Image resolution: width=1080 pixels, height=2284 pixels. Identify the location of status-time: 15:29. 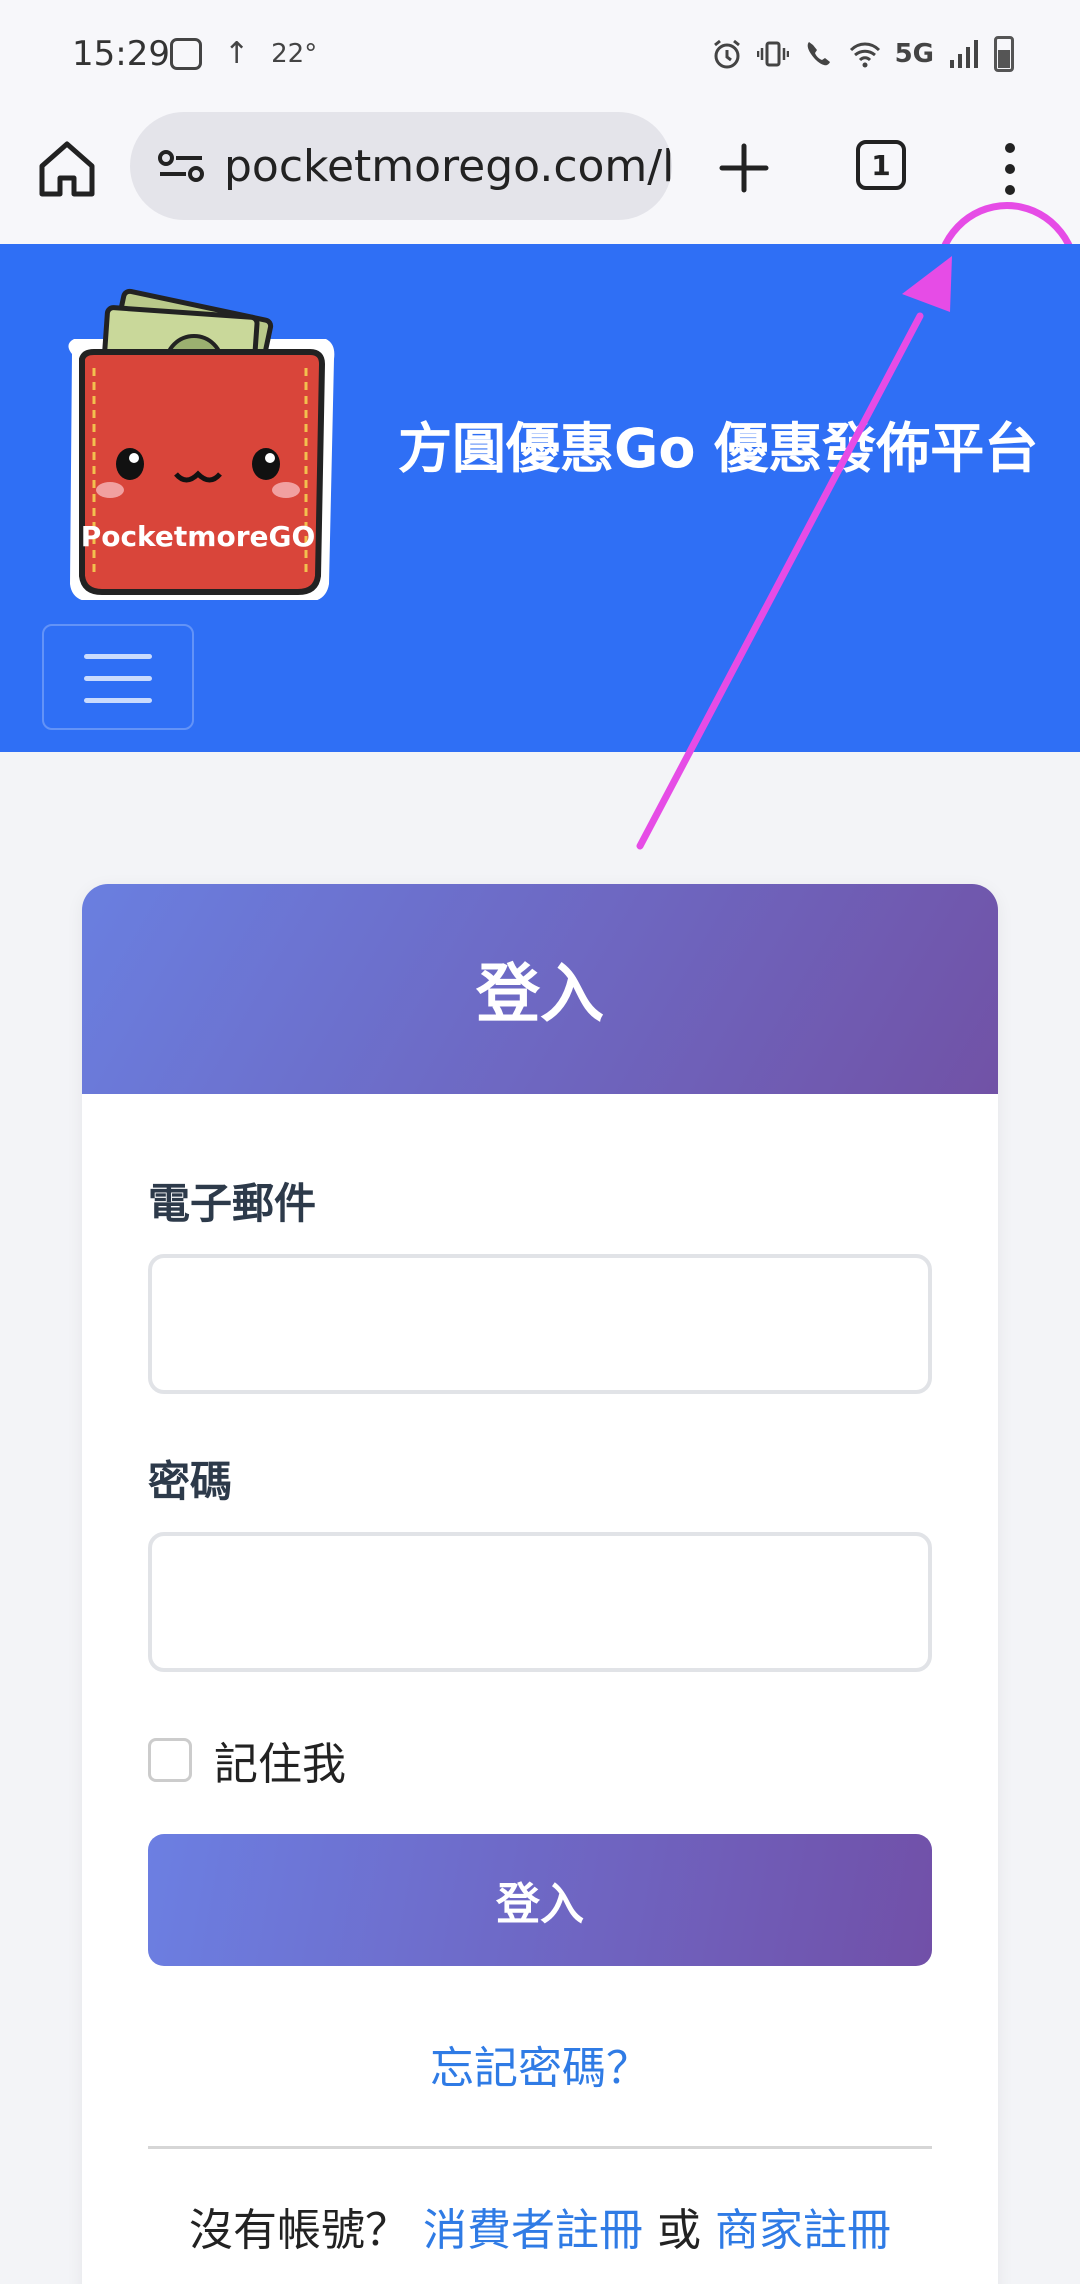
(121, 54).